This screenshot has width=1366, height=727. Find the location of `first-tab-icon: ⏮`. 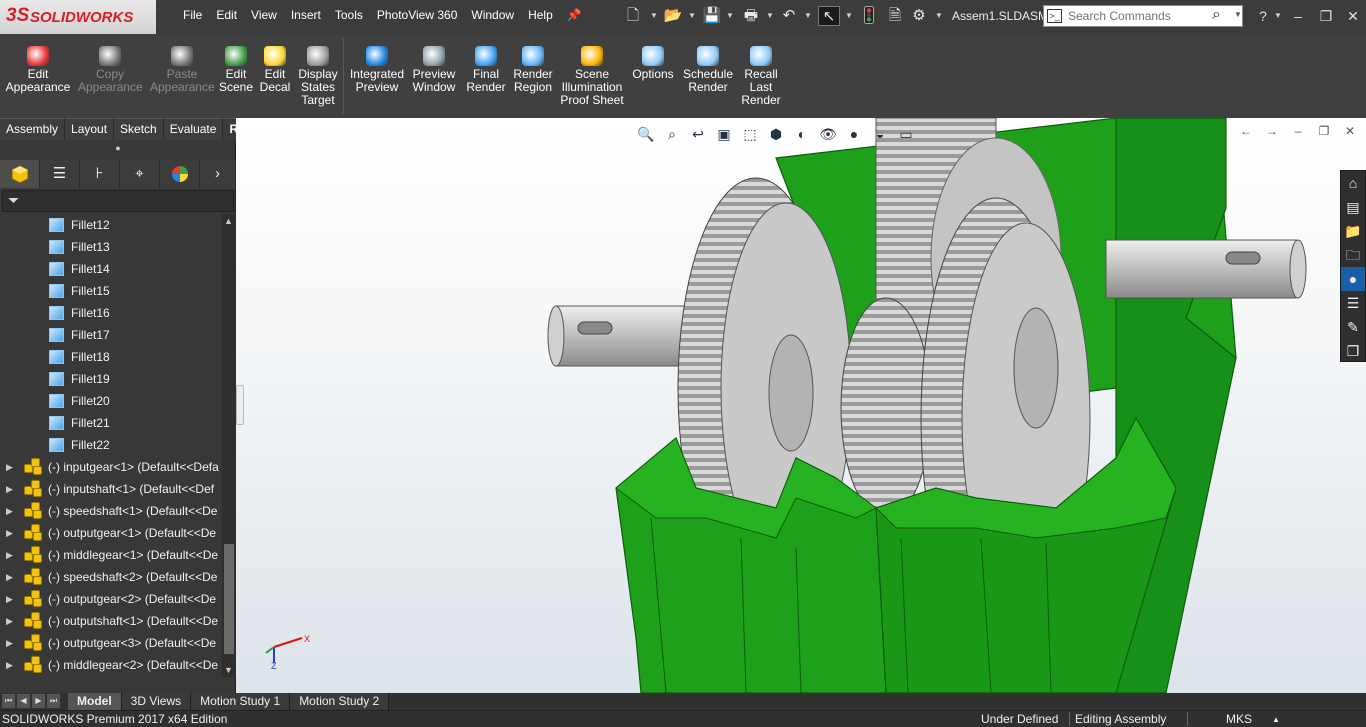

first-tab-icon: ⏮ is located at coordinates (8, 701).